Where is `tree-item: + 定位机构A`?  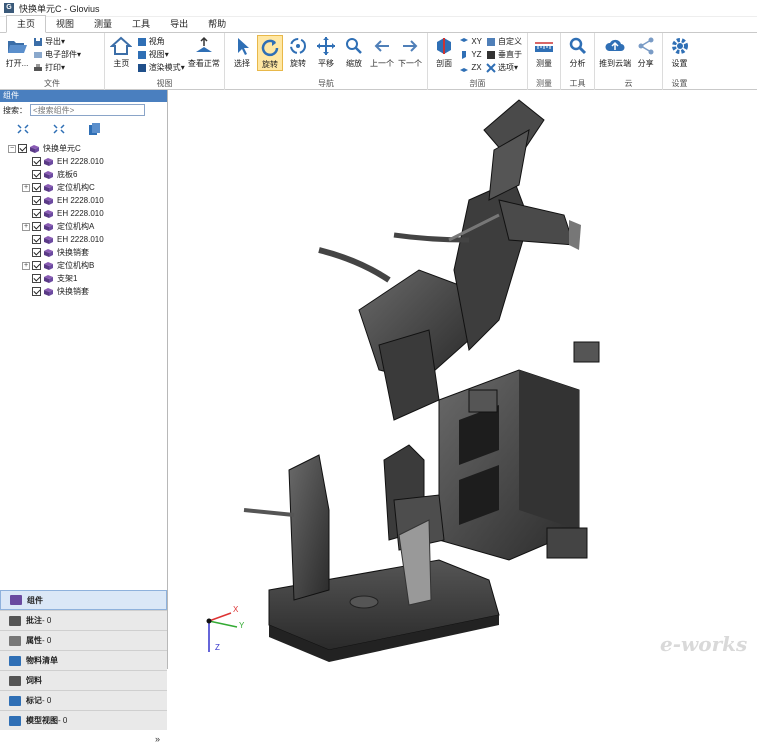 tree-item: + 定位机构A is located at coordinates (83, 226).